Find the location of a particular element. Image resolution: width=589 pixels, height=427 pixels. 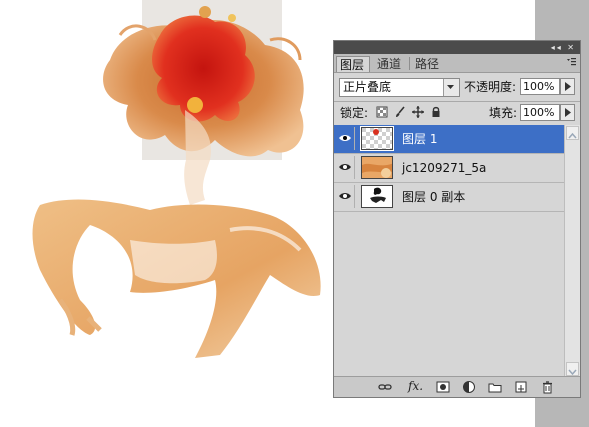

layer-row-layer-0-copy: 图层 0 副本 is located at coordinates (449, 197).